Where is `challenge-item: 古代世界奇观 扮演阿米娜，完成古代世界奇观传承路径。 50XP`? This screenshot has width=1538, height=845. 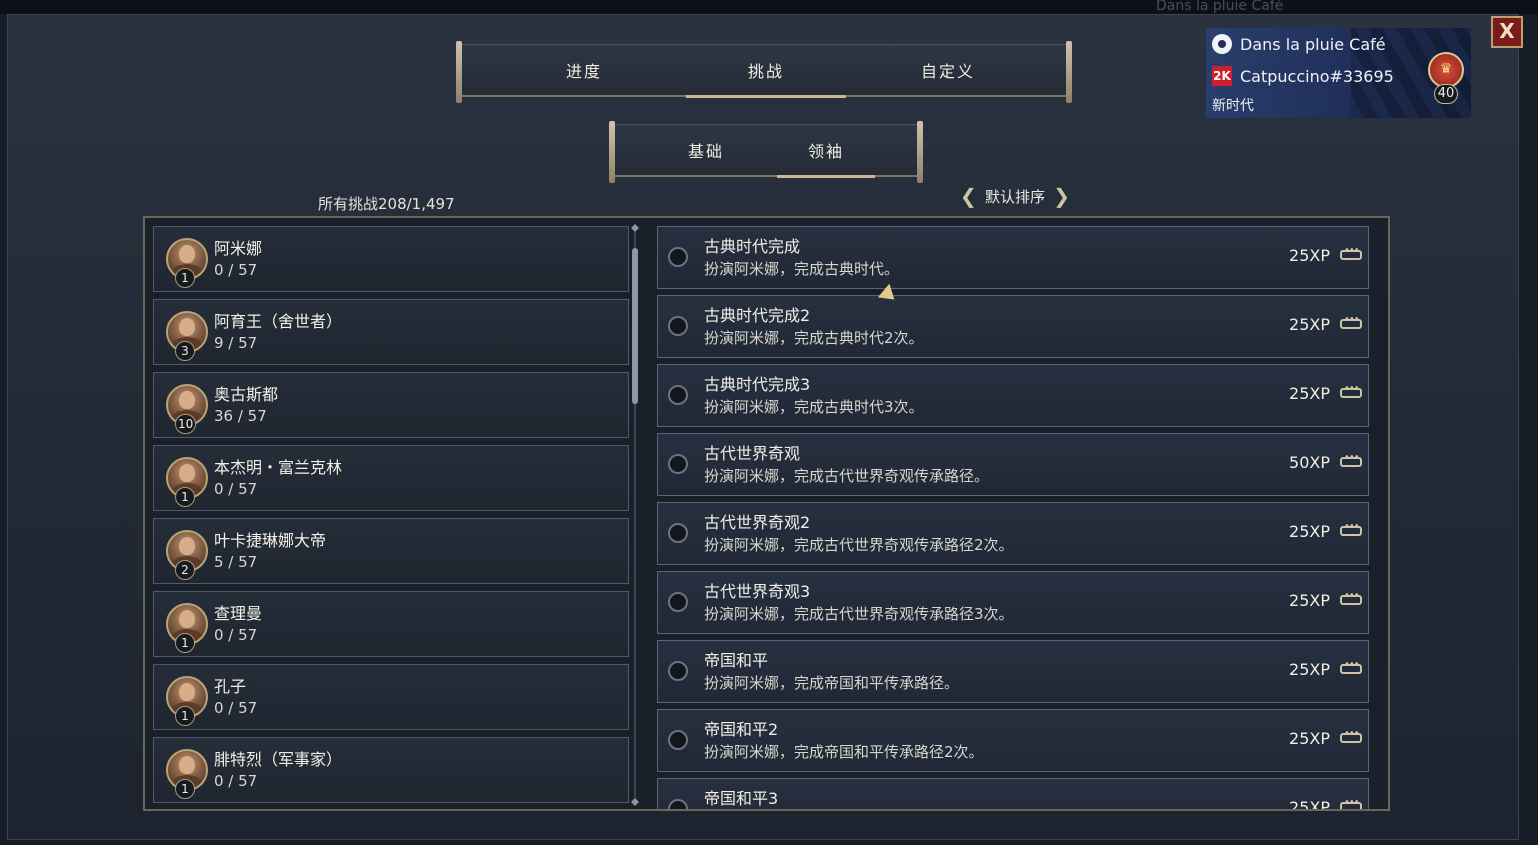 challenge-item: 古代世界奇观 扮演阿米娜，完成古代世界奇观传承路径。 50XP is located at coordinates (1013, 464).